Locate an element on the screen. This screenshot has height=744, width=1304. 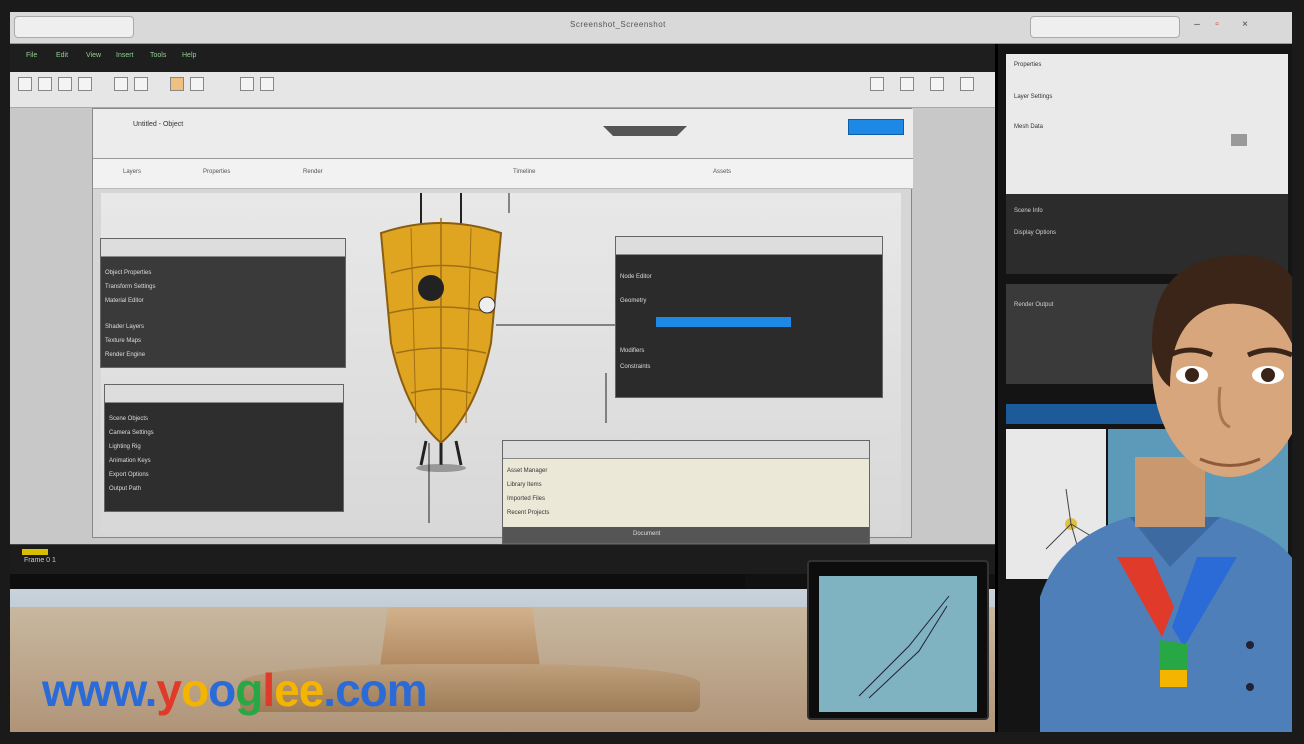
menu-bar: File Edit View Insert Tools Help is located at coordinates (502, 58).